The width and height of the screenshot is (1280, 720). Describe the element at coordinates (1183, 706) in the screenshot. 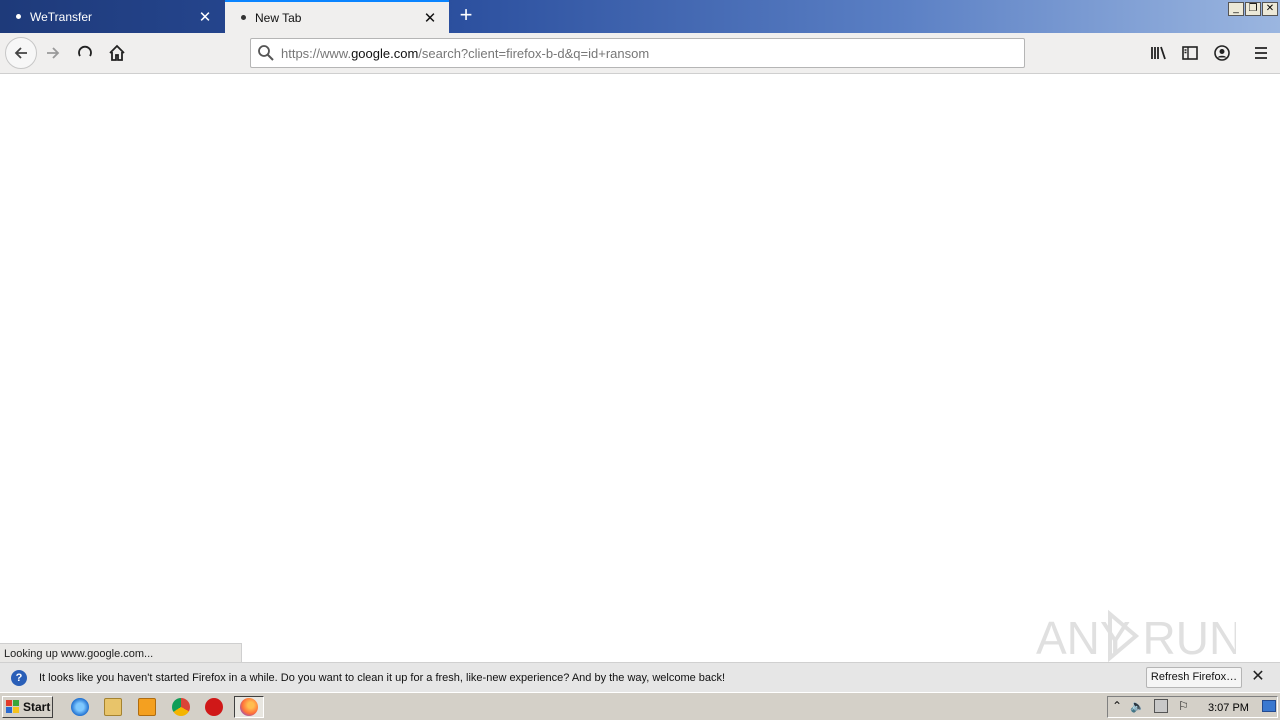

I see `action-center-flag-icon: ⚐` at that location.